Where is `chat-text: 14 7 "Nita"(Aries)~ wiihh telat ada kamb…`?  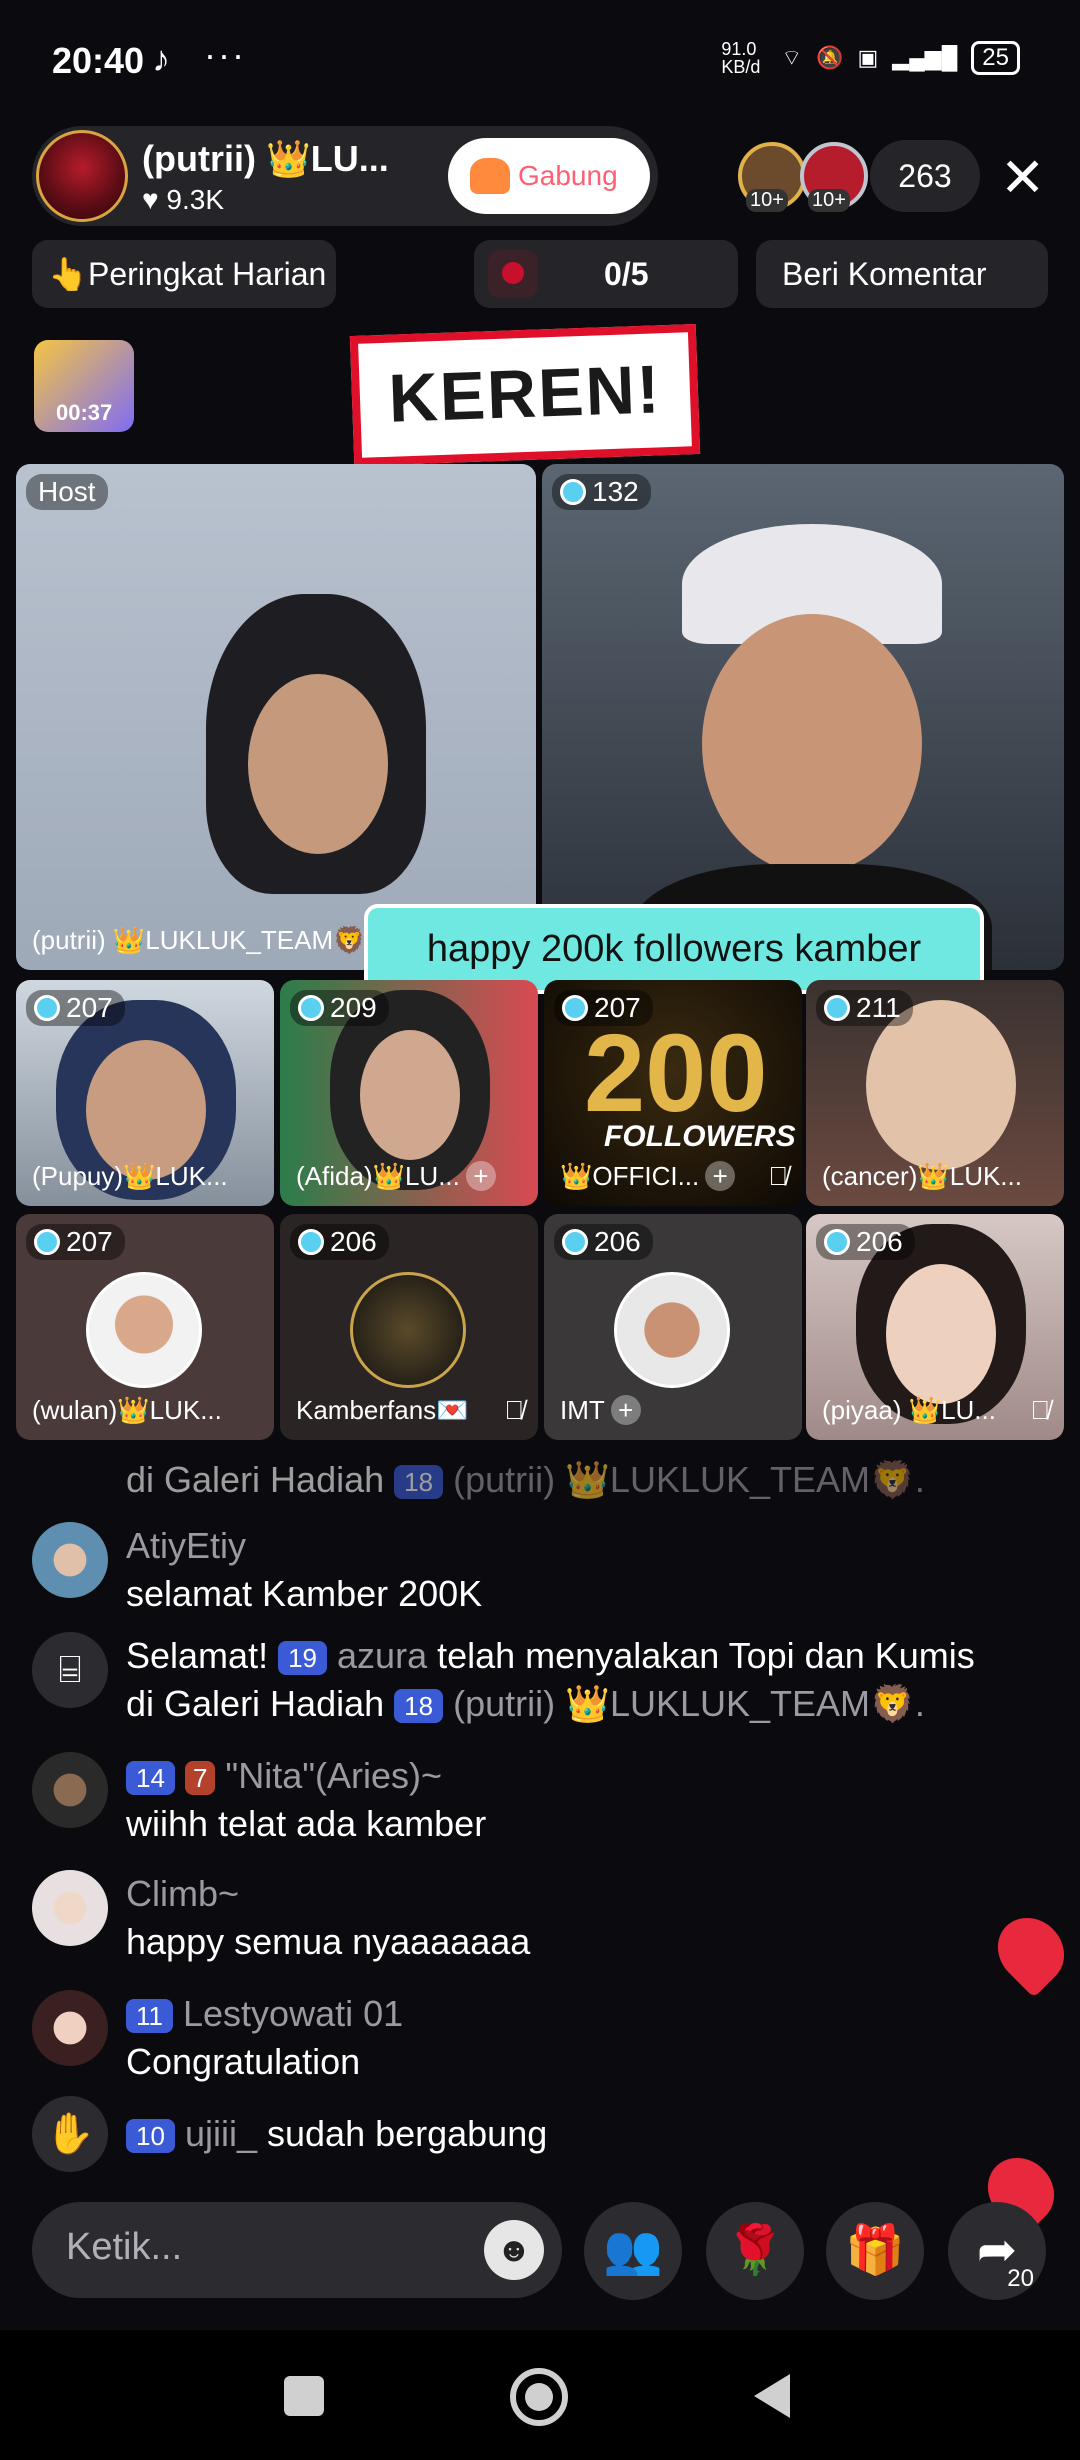 chat-text: 14 7 "Nita"(Aries)~ wiihh telat ada kamb… is located at coordinates (306, 1800).